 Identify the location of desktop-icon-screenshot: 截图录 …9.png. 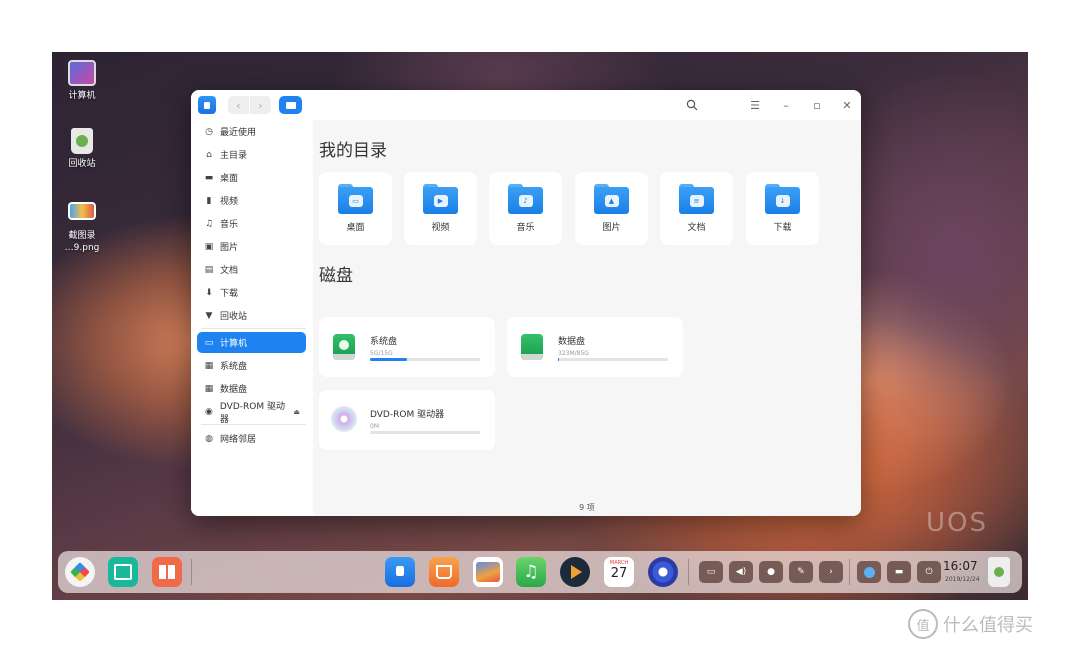
(82, 228).